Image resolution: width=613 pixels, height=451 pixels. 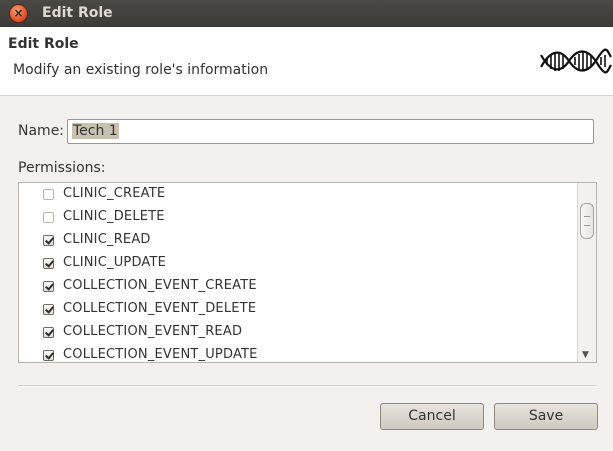 I want to click on header-description: Modify an existing role's information, so click(x=141, y=70).